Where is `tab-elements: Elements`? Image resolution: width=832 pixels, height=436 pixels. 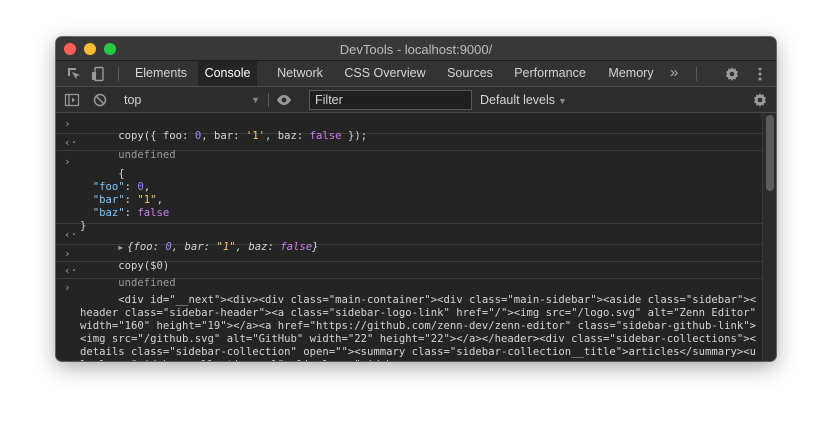
tab-elements: Elements is located at coordinates (161, 73).